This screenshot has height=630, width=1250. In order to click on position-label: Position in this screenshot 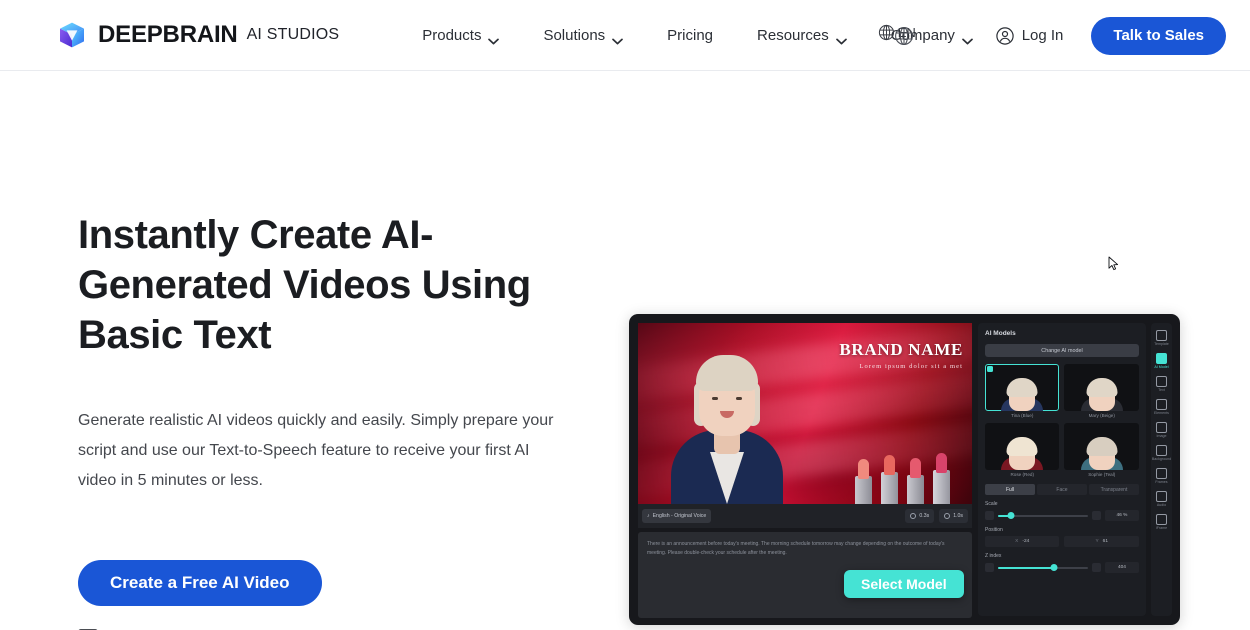, I will do `click(994, 530)`.